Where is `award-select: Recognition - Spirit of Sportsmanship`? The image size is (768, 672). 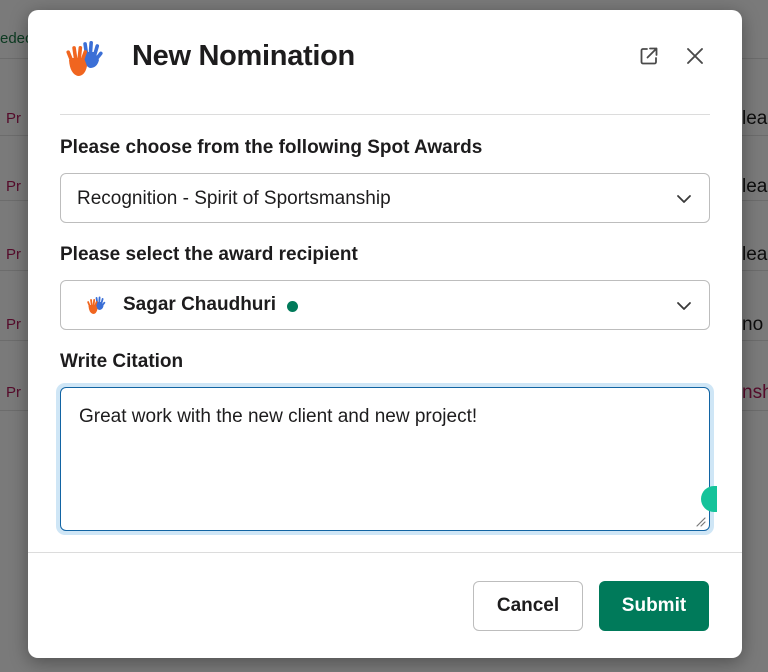 award-select: Recognition - Spirit of Sportsmanship is located at coordinates (385, 198).